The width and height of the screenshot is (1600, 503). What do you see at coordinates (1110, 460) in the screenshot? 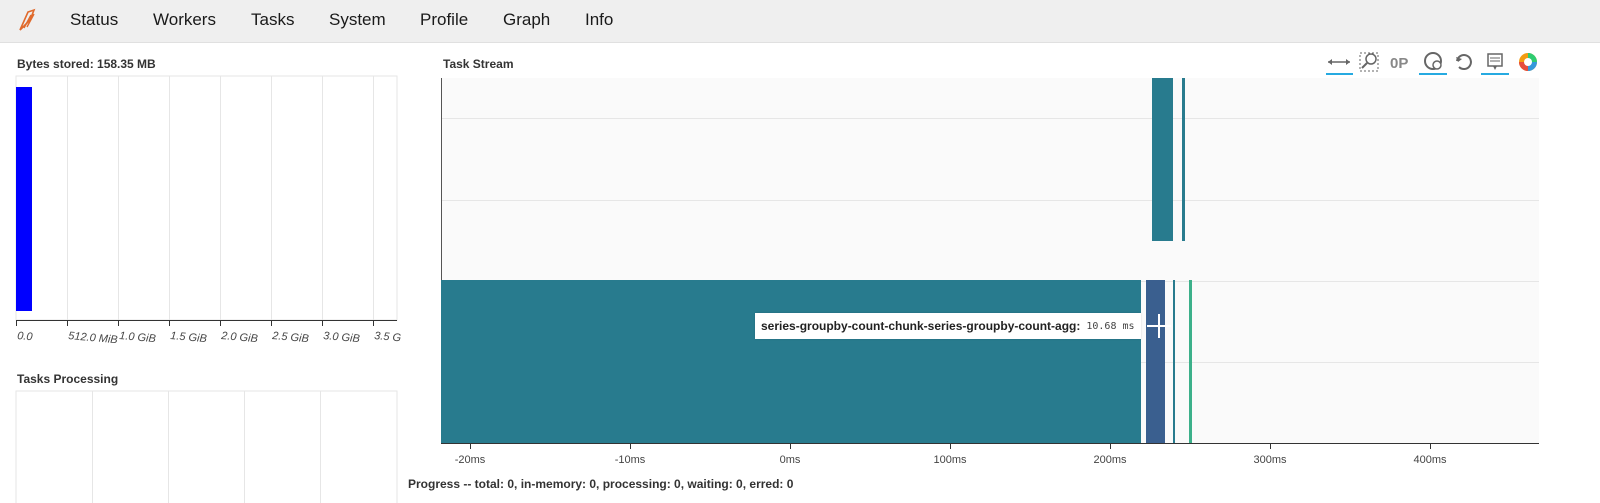
I see `task-stream-x-tick-label: 200ms` at bounding box center [1110, 460].